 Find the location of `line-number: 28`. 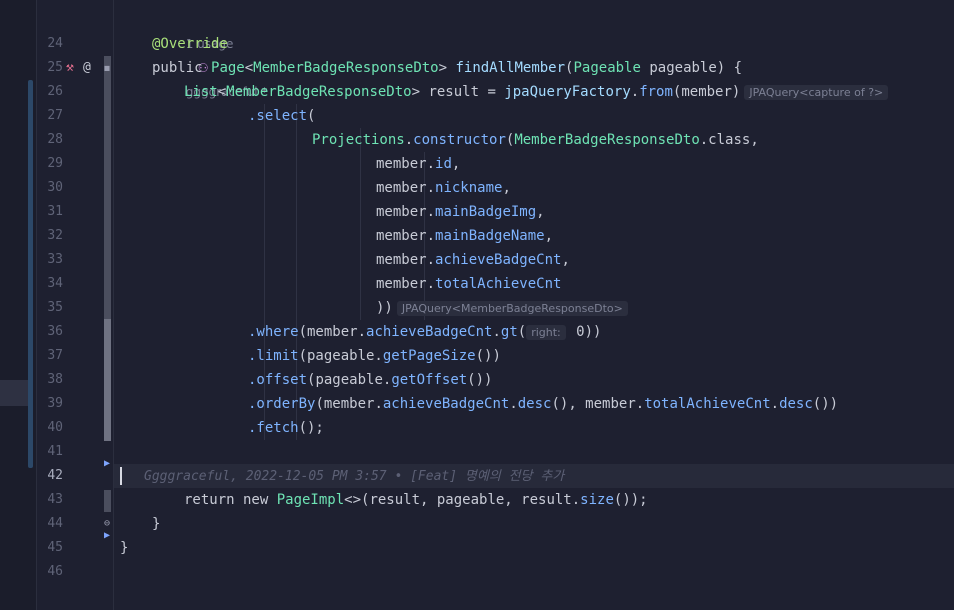

line-number: 28 is located at coordinates (55, 139).